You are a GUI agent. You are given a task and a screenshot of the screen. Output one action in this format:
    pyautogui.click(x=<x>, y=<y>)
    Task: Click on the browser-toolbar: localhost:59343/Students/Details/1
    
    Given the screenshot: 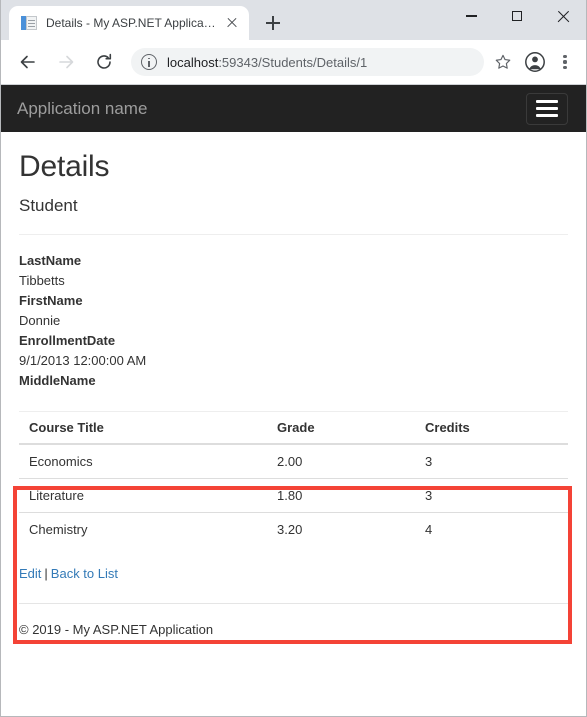 What is the action you would take?
    pyautogui.click(x=293, y=62)
    